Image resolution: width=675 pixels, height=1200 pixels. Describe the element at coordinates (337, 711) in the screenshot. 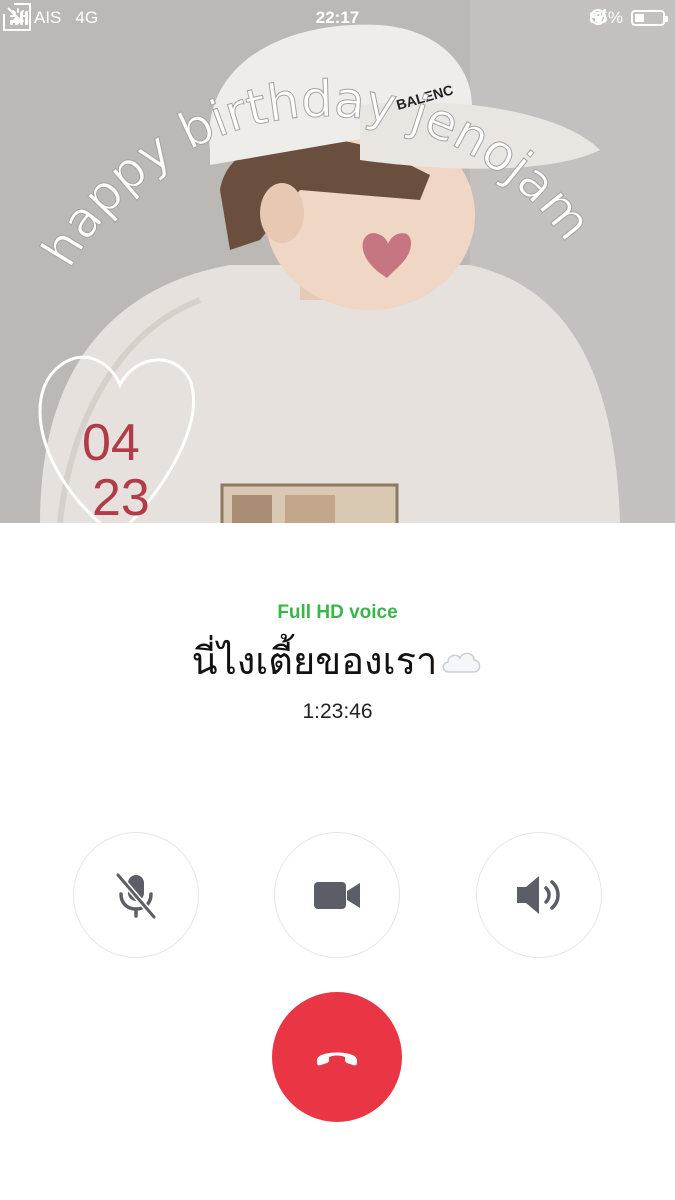

I see `call-duration: 1:23:46` at that location.